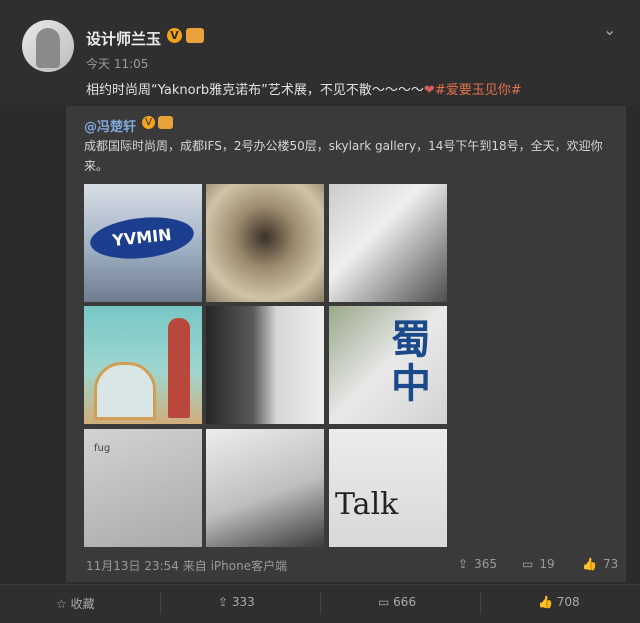  I want to click on repost-icon: ⇪, so click(463, 564).